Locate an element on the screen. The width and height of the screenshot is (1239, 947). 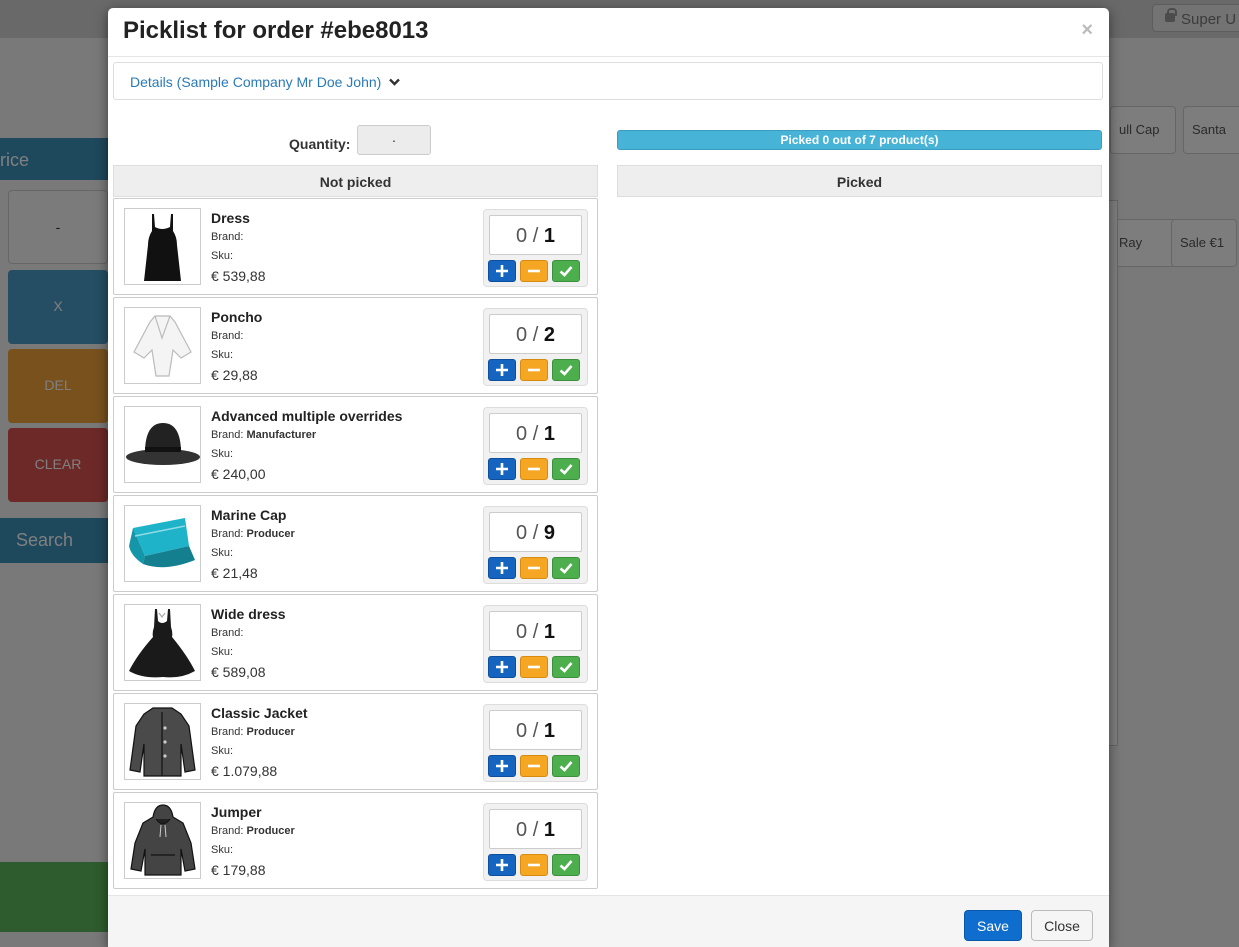
list-item: Poncho Brand: Sku: € 29,88 0 / 2 is located at coordinates (355, 345).